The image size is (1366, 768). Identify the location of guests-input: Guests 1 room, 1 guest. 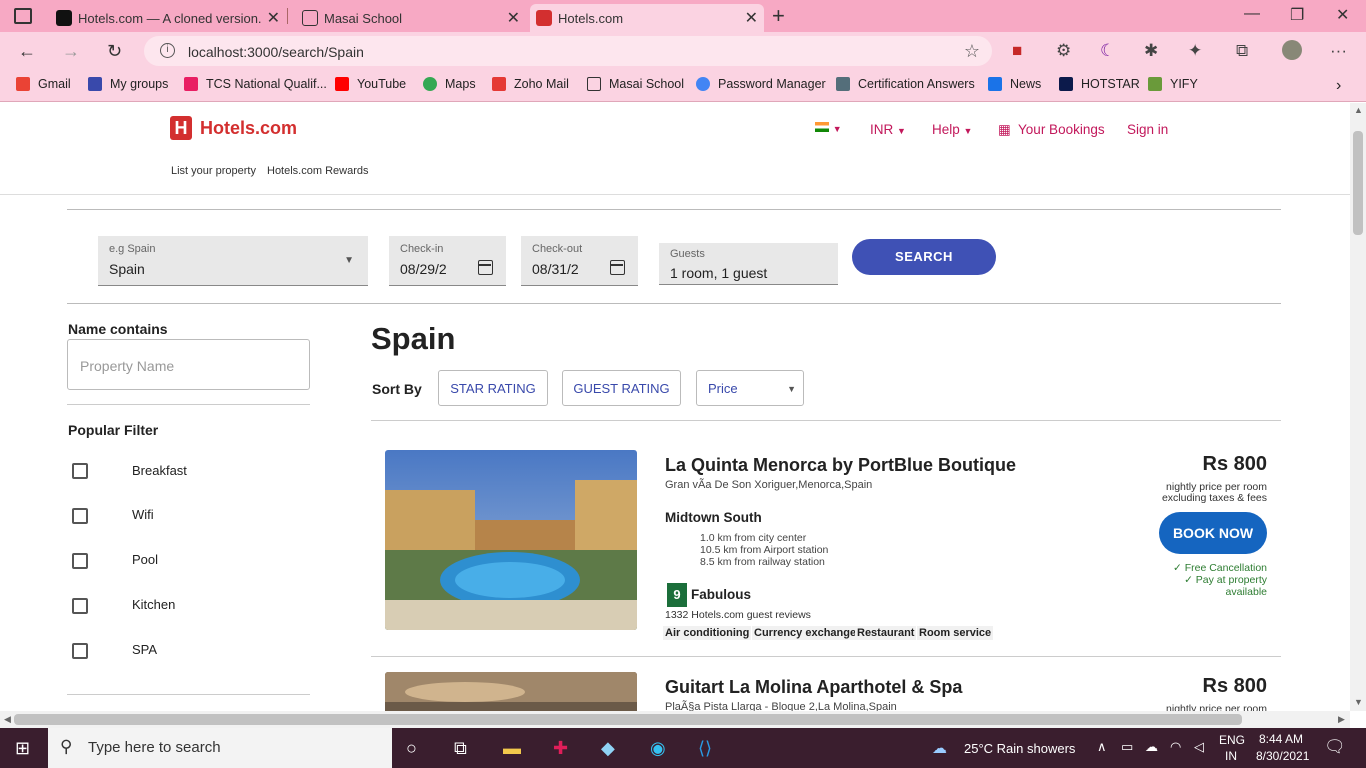
(748, 264).